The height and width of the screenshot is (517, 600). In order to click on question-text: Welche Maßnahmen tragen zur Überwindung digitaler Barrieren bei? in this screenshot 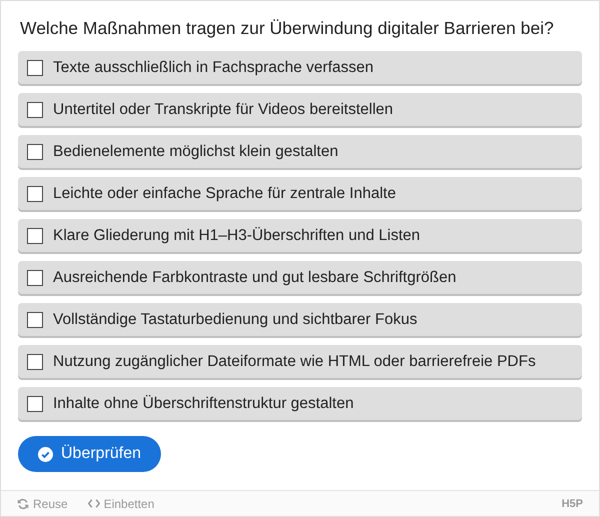, I will do `click(287, 28)`.